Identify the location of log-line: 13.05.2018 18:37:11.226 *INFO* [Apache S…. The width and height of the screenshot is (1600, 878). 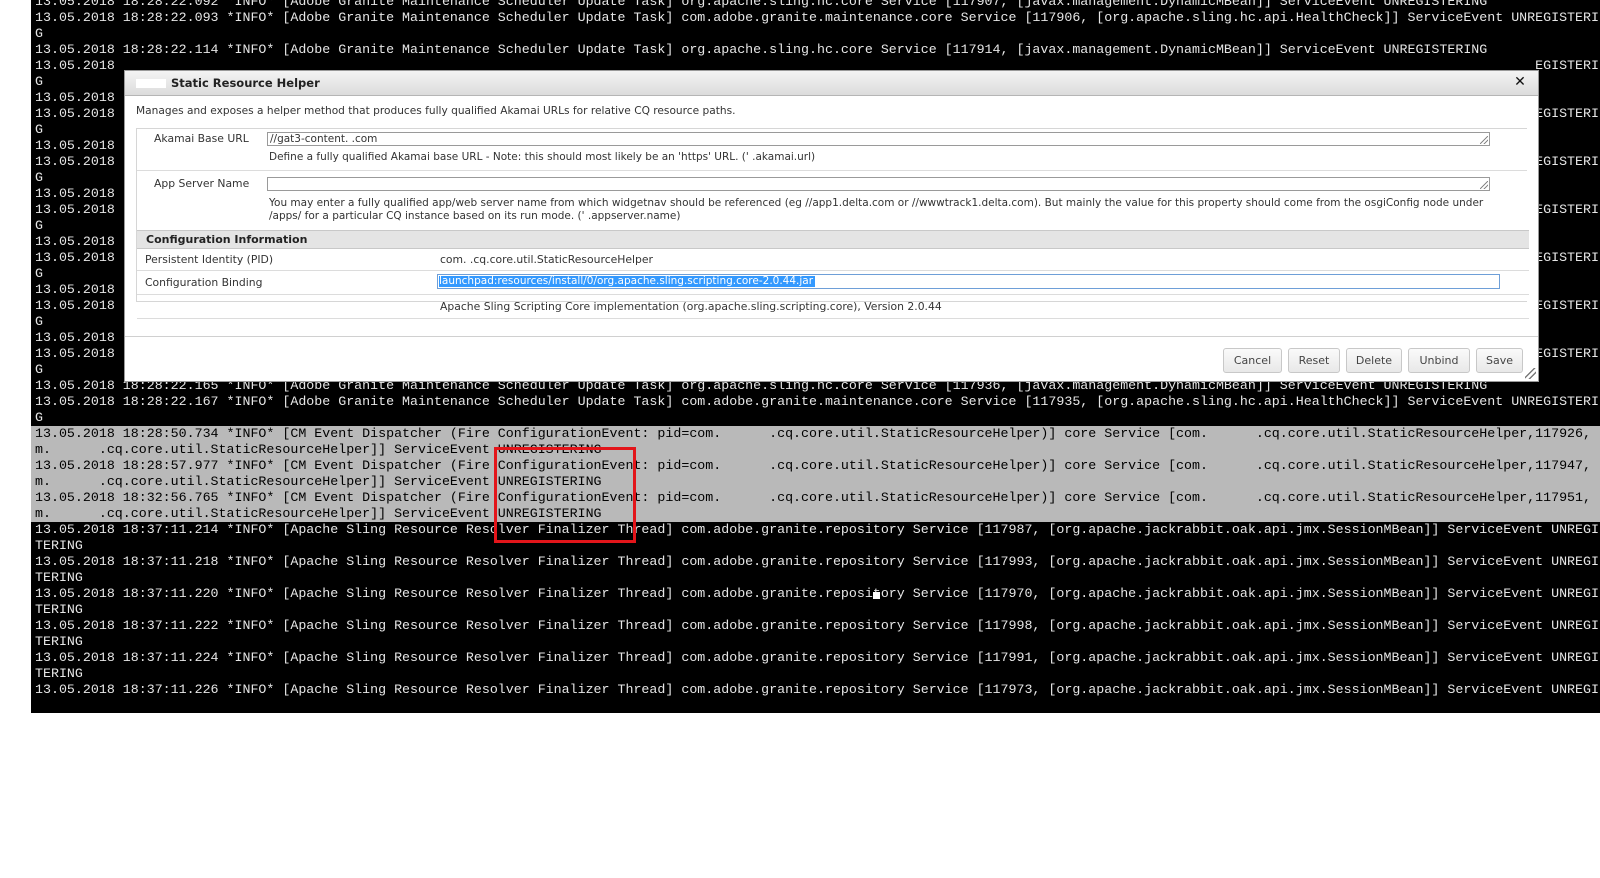
(817, 689).